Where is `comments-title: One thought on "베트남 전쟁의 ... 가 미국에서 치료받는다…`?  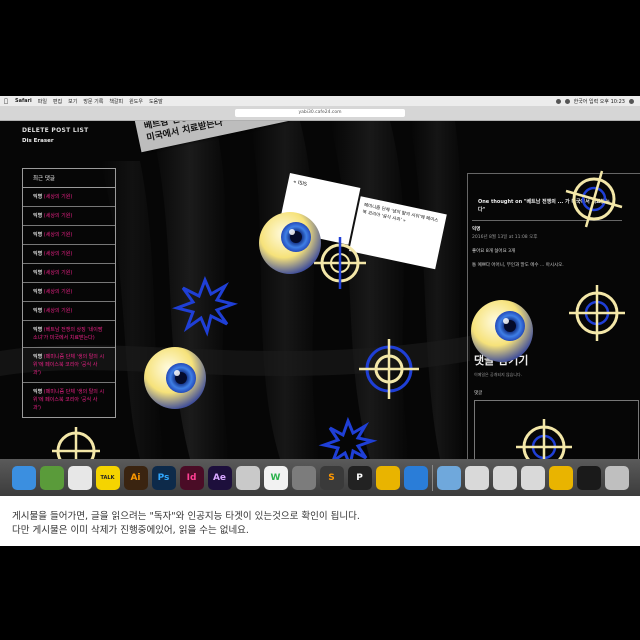
comments-title: One thought on "베트남 전쟁의 ... 가 미국에서 치료받는다… is located at coordinates (547, 206).